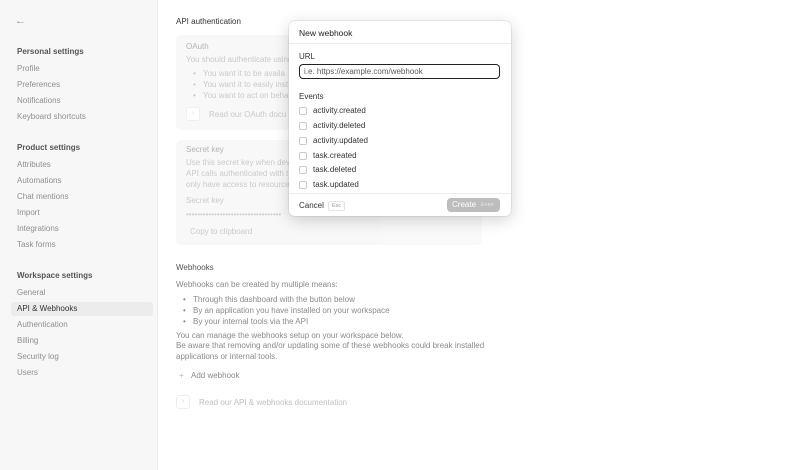  I want to click on event-row-activity-updated: activity.updated, so click(399, 142).